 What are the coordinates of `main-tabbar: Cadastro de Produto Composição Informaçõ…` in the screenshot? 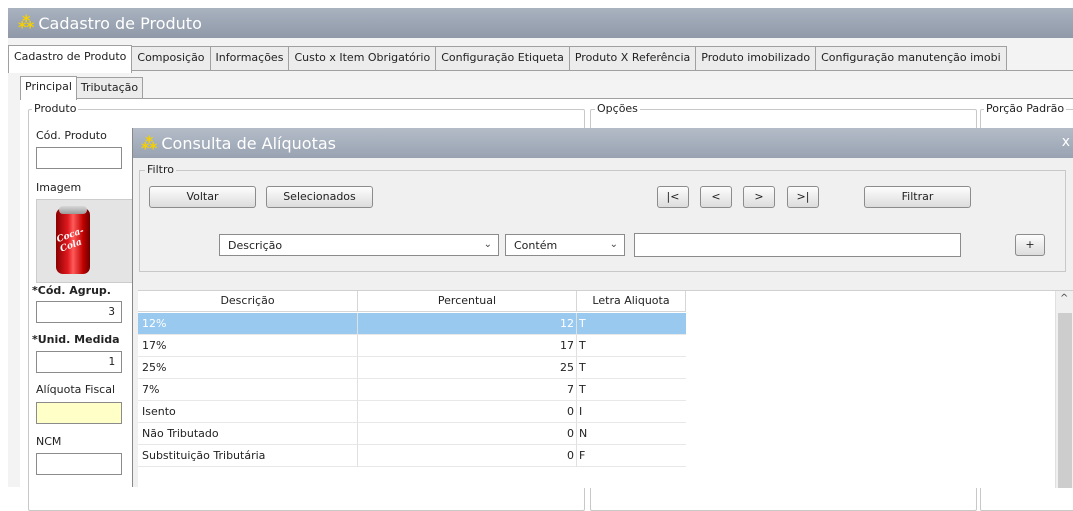 It's located at (507, 59).